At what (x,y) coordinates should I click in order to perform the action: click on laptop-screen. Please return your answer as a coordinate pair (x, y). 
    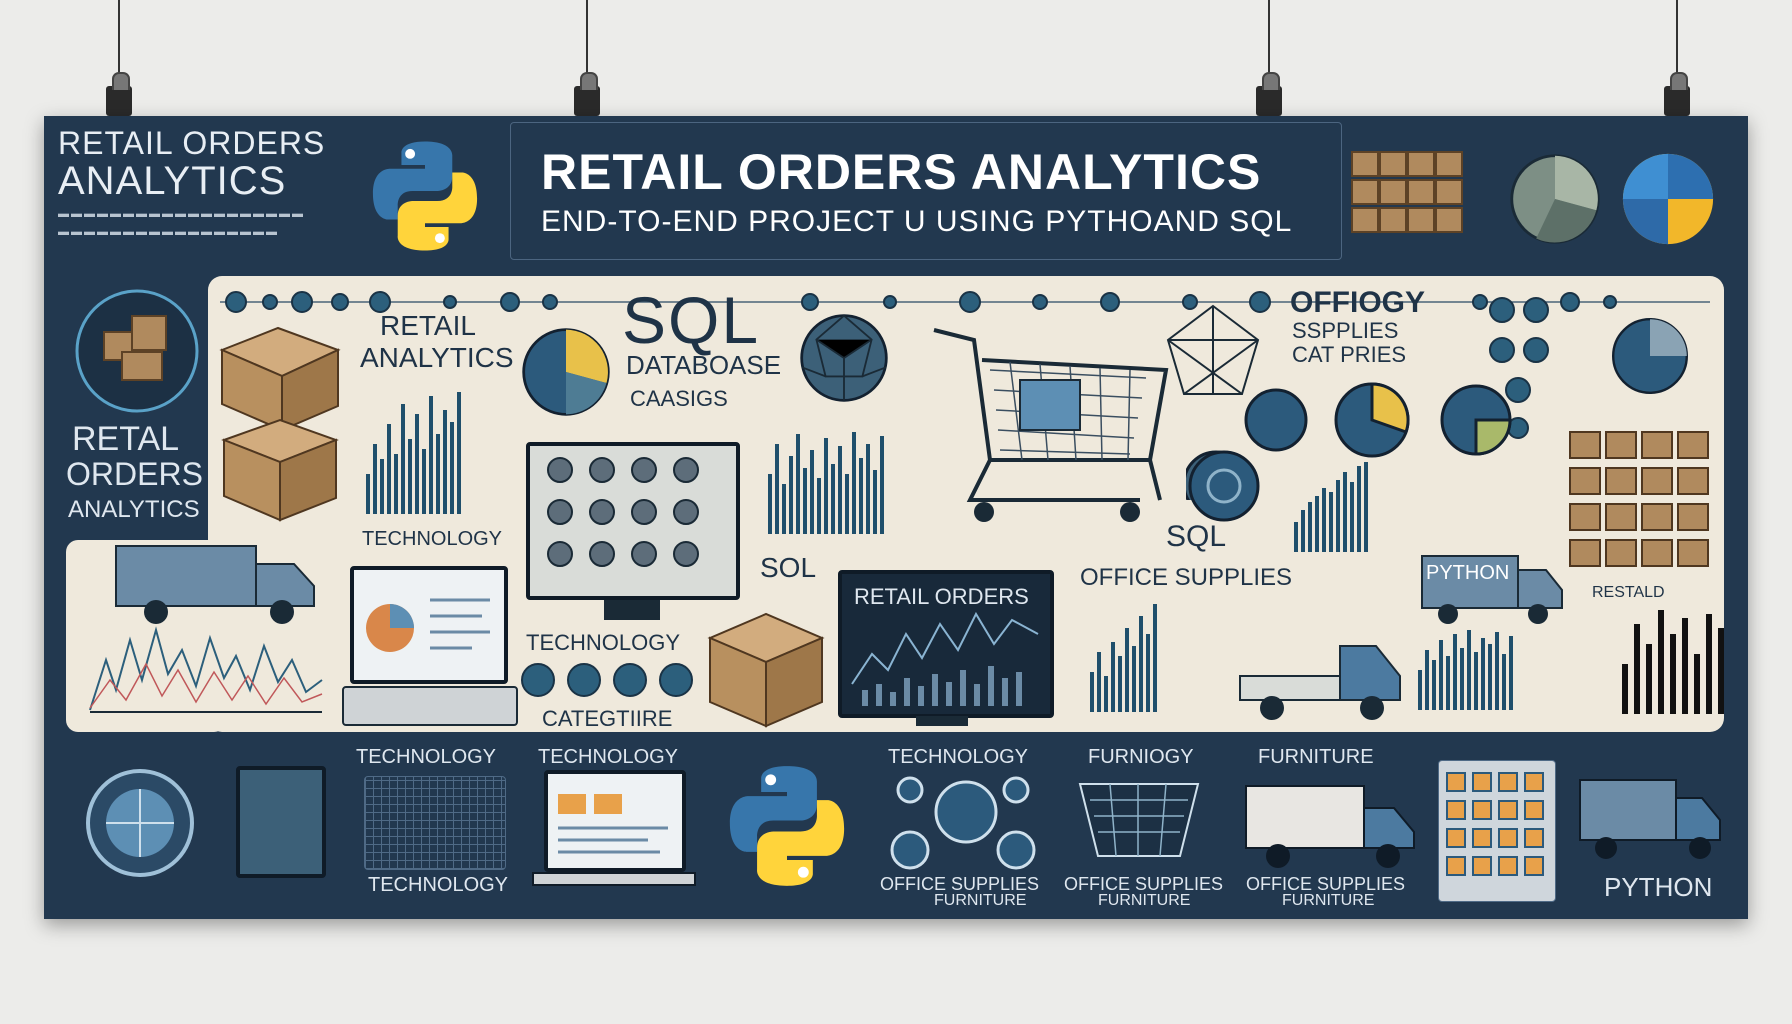
    Looking at the image, I should click on (429, 625).